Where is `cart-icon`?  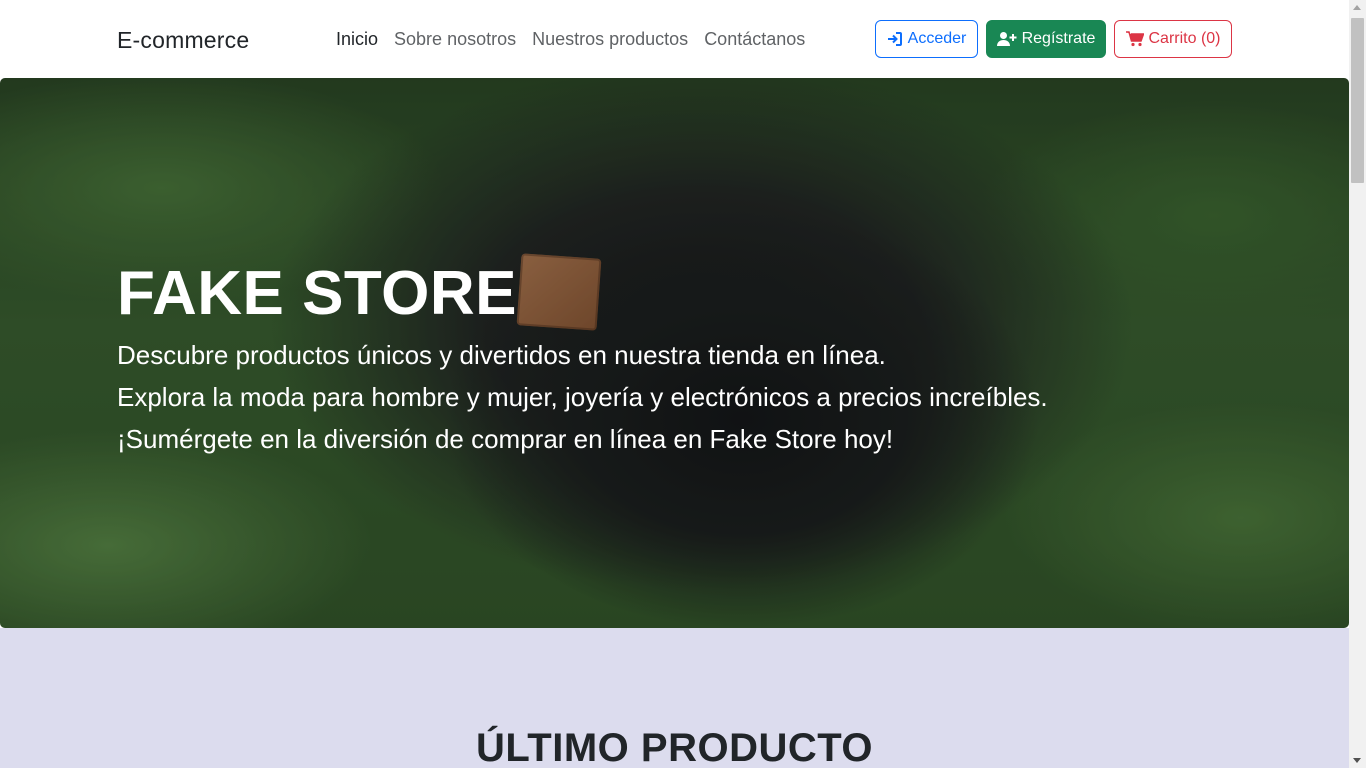
cart-icon is located at coordinates (1134, 39).